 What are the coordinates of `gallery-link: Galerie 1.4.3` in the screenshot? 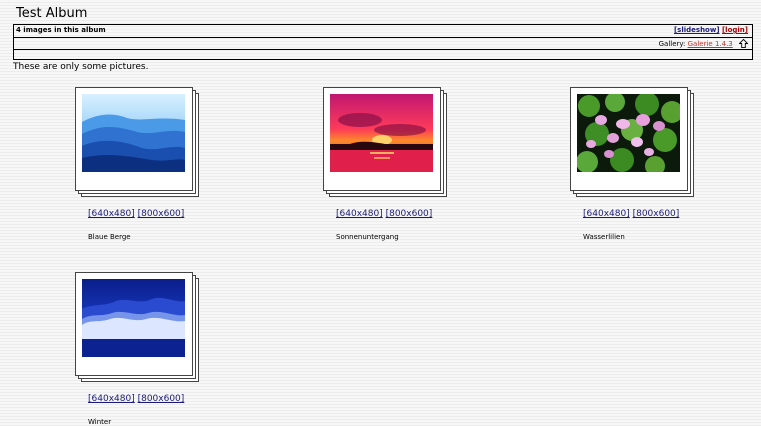 It's located at (710, 44).